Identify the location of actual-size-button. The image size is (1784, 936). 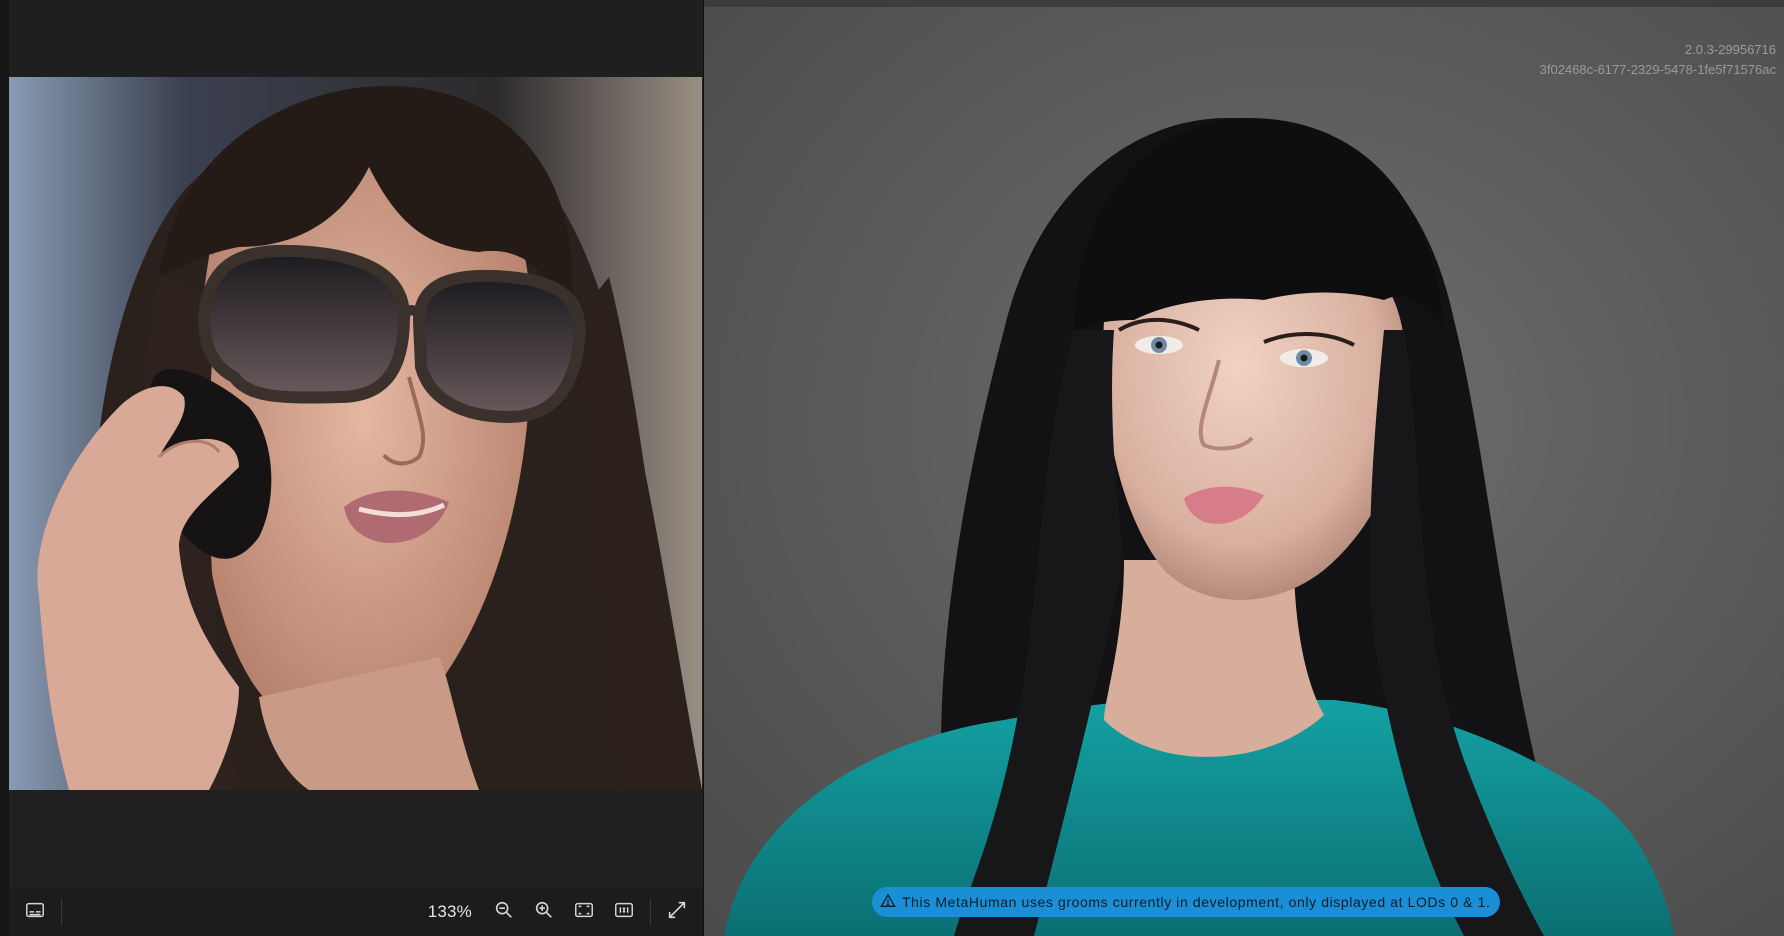
(624, 912).